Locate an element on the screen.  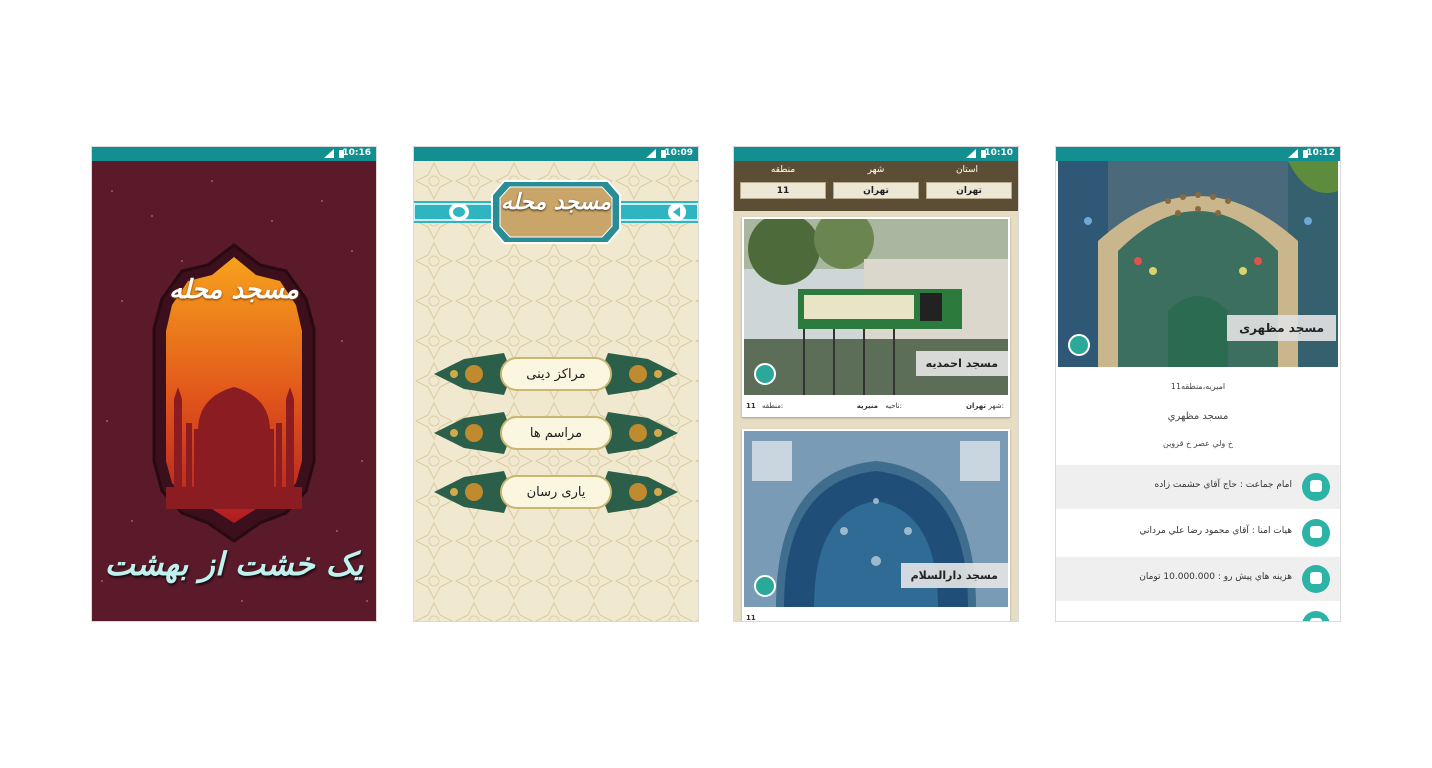
info-row-text: هيات امنا : آقاي محمود رضا علي مرداني is located at coordinates (1215, 531).